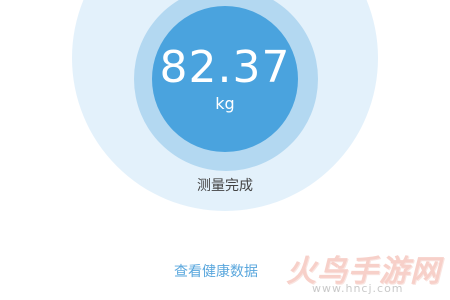 The image size is (450, 300). What do you see at coordinates (225, 186) in the screenshot?
I see `measurement-status: 测量完成` at bounding box center [225, 186].